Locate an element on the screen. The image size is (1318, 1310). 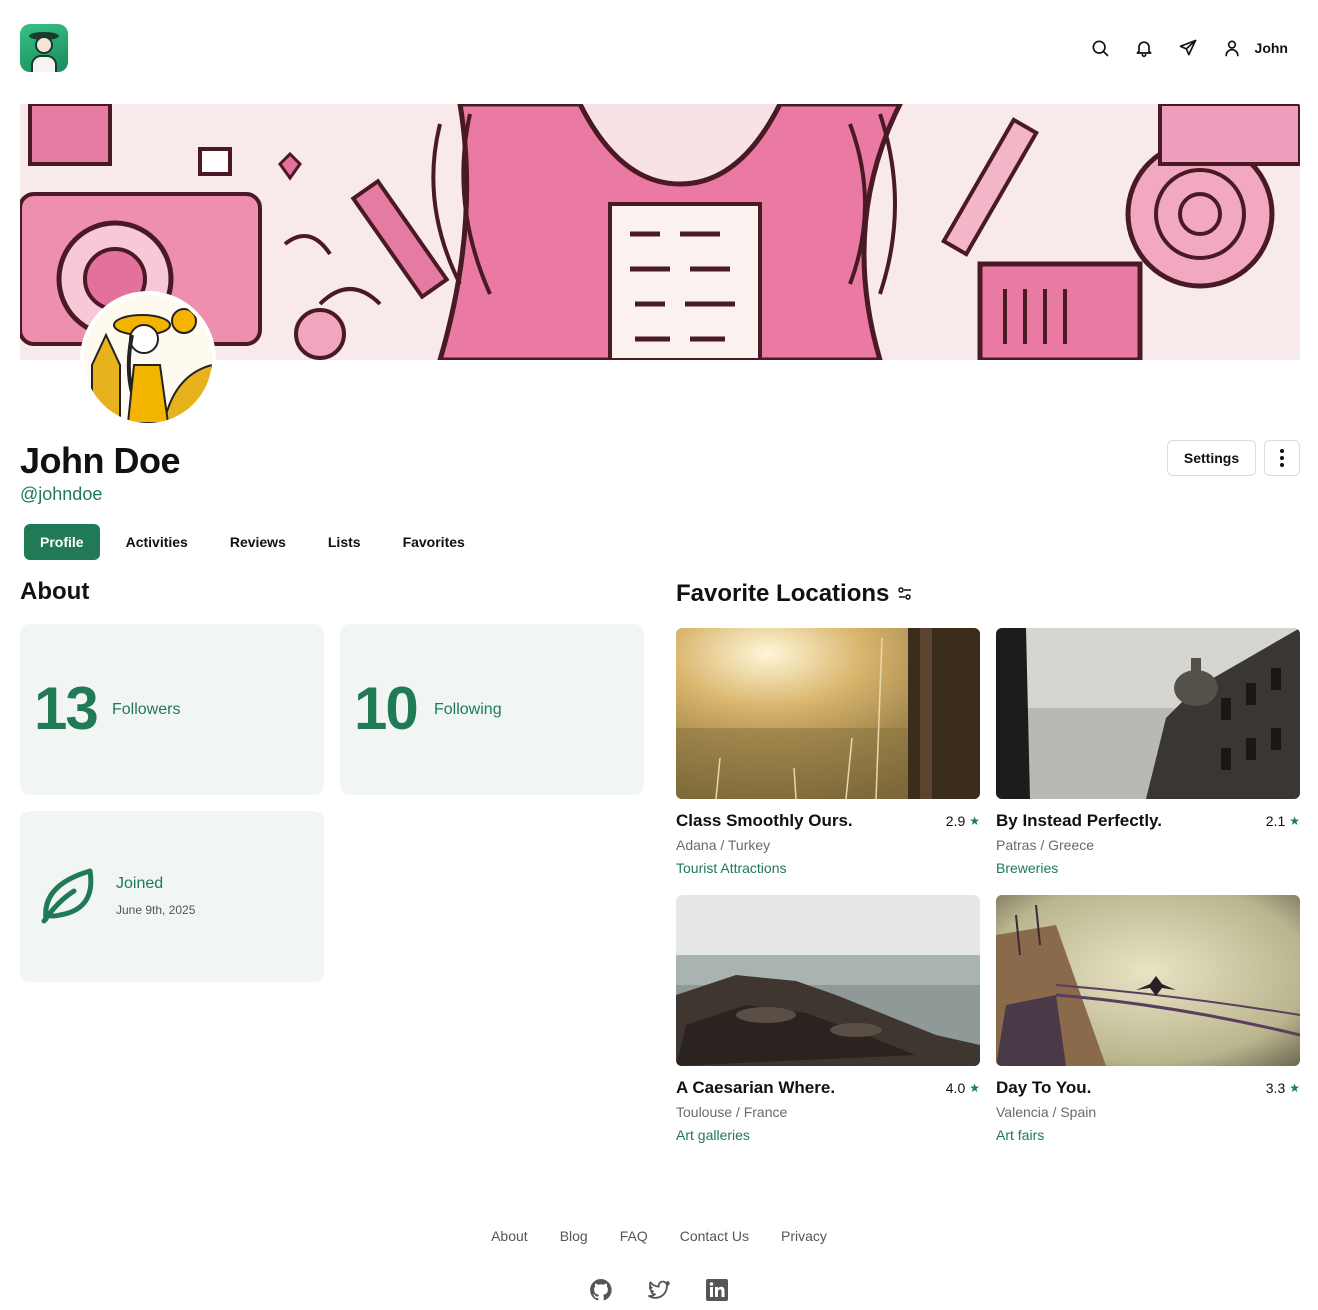
location-place: Patras / Greece is located at coordinates (1045, 845).